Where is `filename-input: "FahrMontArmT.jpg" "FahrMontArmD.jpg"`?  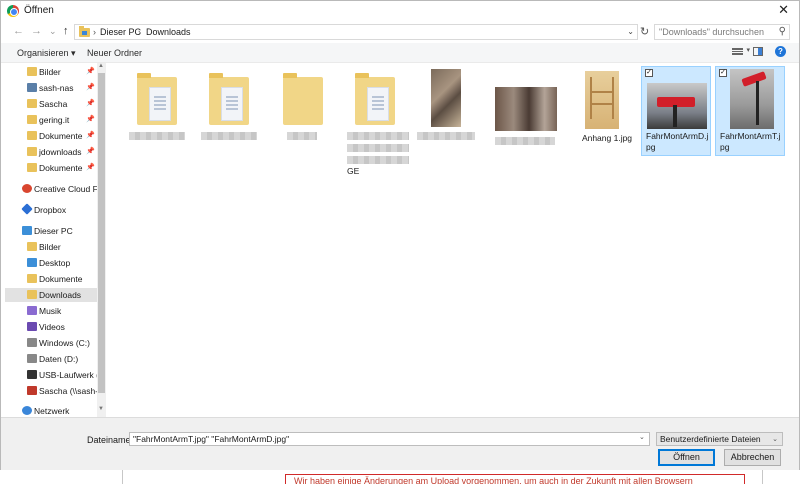 filename-input: "FahrMontArmT.jpg" "FahrMontArmD.jpg" is located at coordinates (389, 439).